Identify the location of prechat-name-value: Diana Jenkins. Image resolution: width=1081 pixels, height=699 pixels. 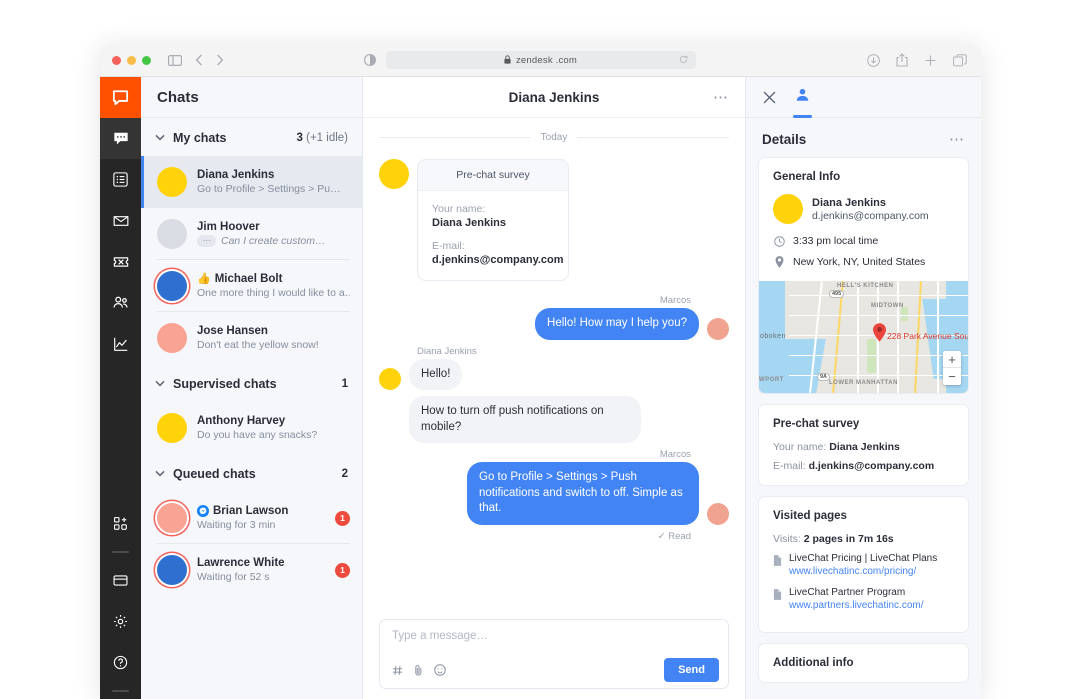
(864, 447).